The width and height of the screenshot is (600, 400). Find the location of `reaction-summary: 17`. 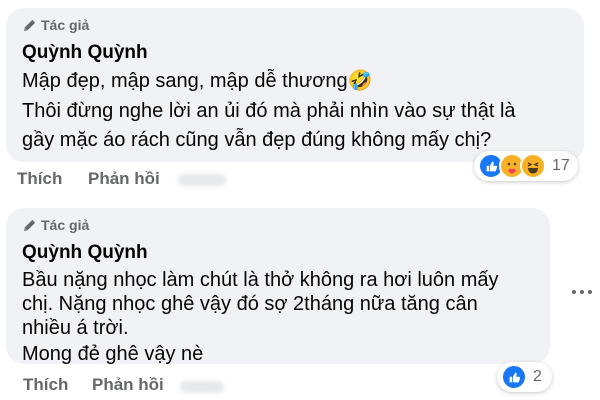

reaction-summary: 17 is located at coordinates (526, 166).